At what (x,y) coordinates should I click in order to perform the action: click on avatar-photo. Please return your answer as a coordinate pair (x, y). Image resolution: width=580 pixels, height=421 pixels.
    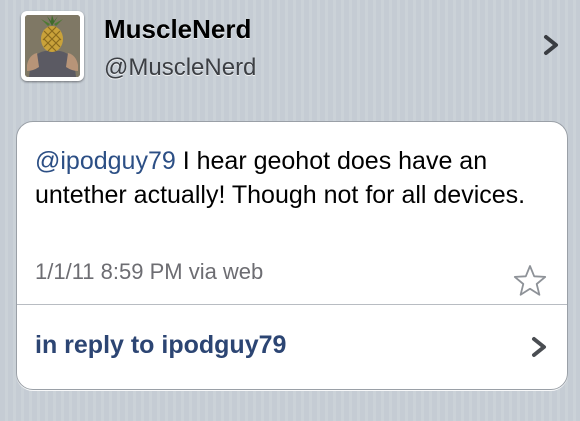
    Looking at the image, I should click on (52, 46).